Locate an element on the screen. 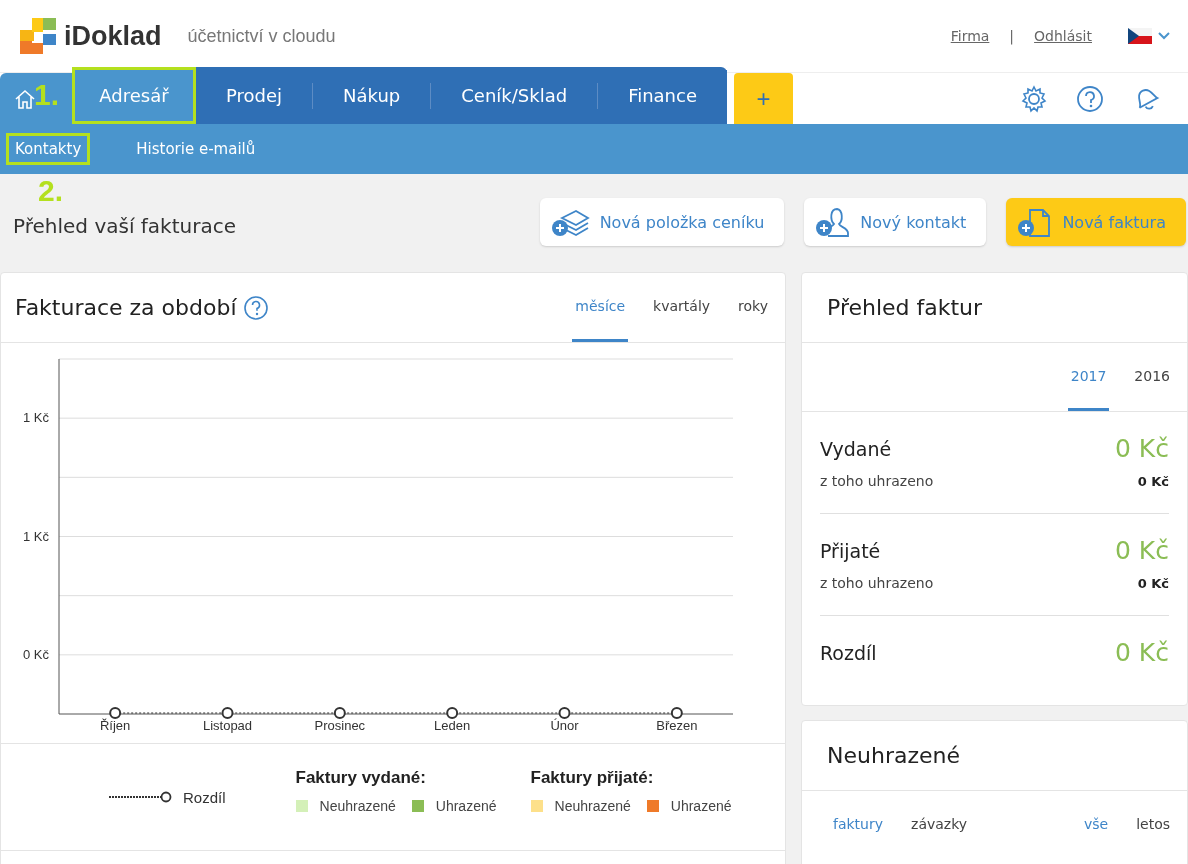 The width and height of the screenshot is (1188, 864). period-tab: kvartály is located at coordinates (682, 307).